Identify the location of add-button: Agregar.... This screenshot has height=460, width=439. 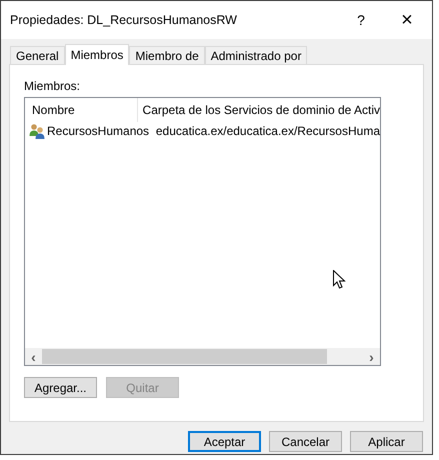
(60, 387).